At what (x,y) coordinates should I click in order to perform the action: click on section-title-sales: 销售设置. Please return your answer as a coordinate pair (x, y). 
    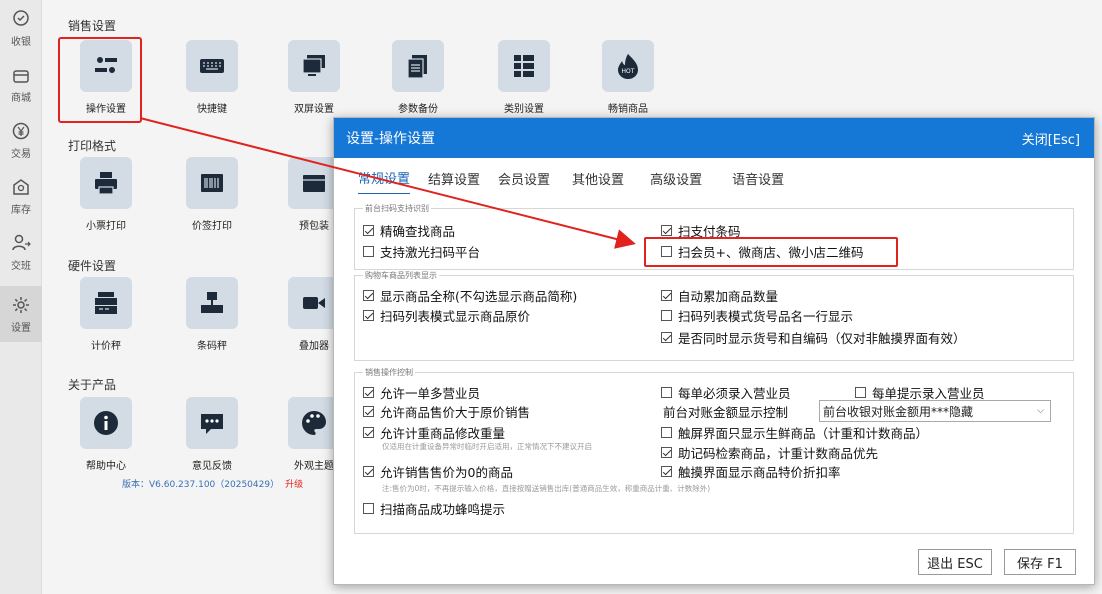
    Looking at the image, I should click on (92, 26).